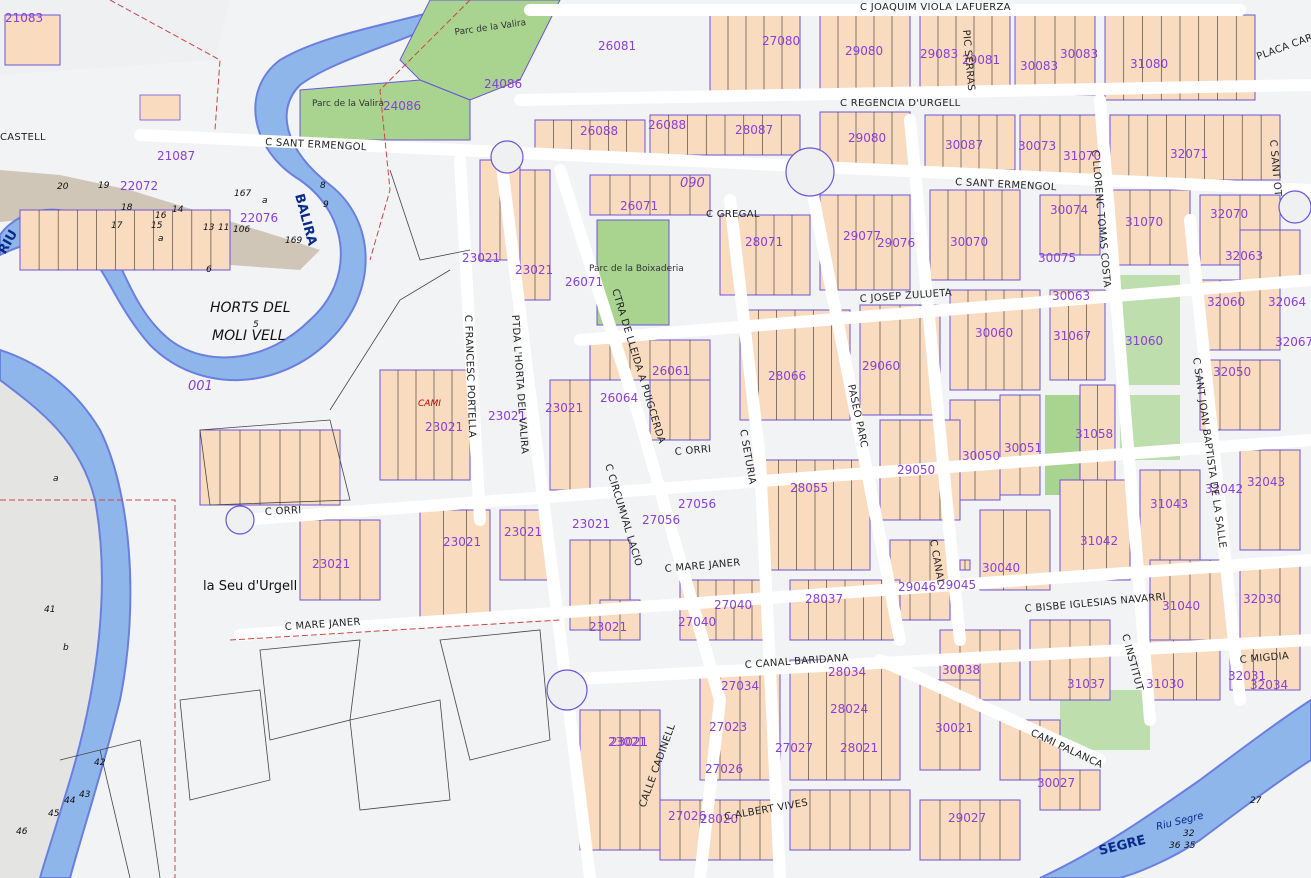  I want to click on parcel-number-label: 26061, so click(671, 371).